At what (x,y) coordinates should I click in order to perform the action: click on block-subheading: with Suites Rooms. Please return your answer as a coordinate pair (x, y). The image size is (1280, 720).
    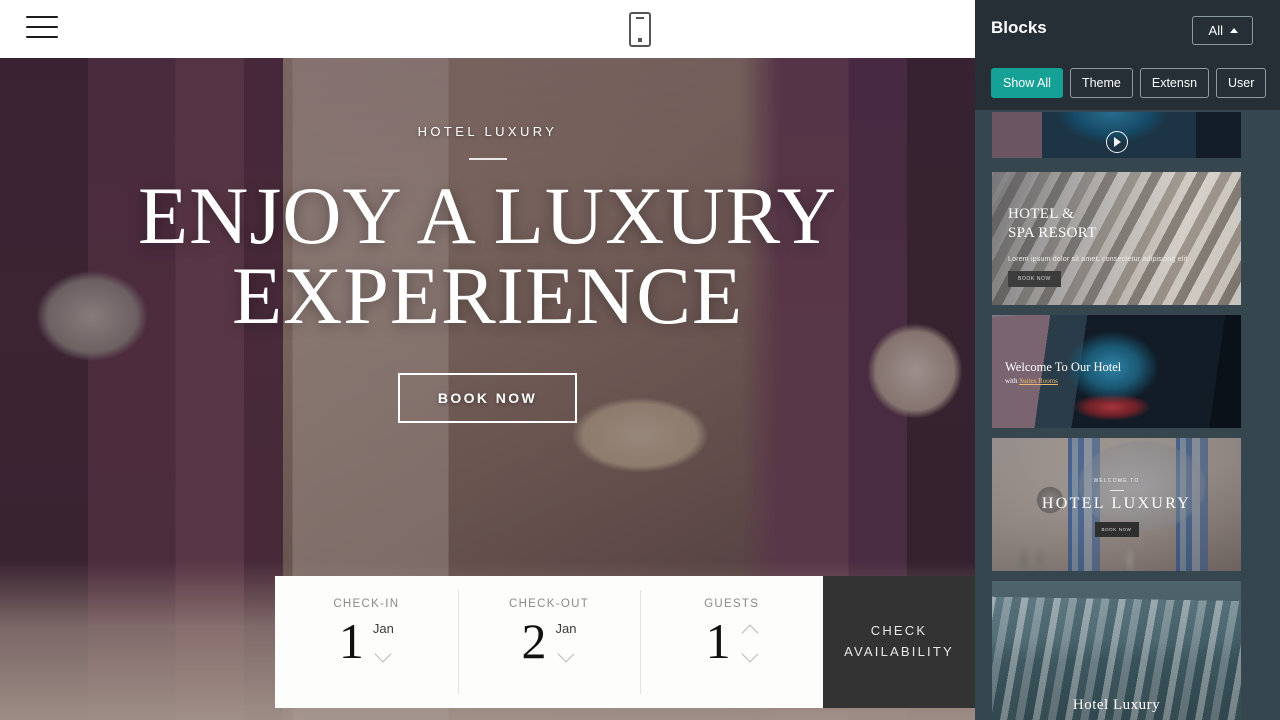
    Looking at the image, I should click on (1031, 381).